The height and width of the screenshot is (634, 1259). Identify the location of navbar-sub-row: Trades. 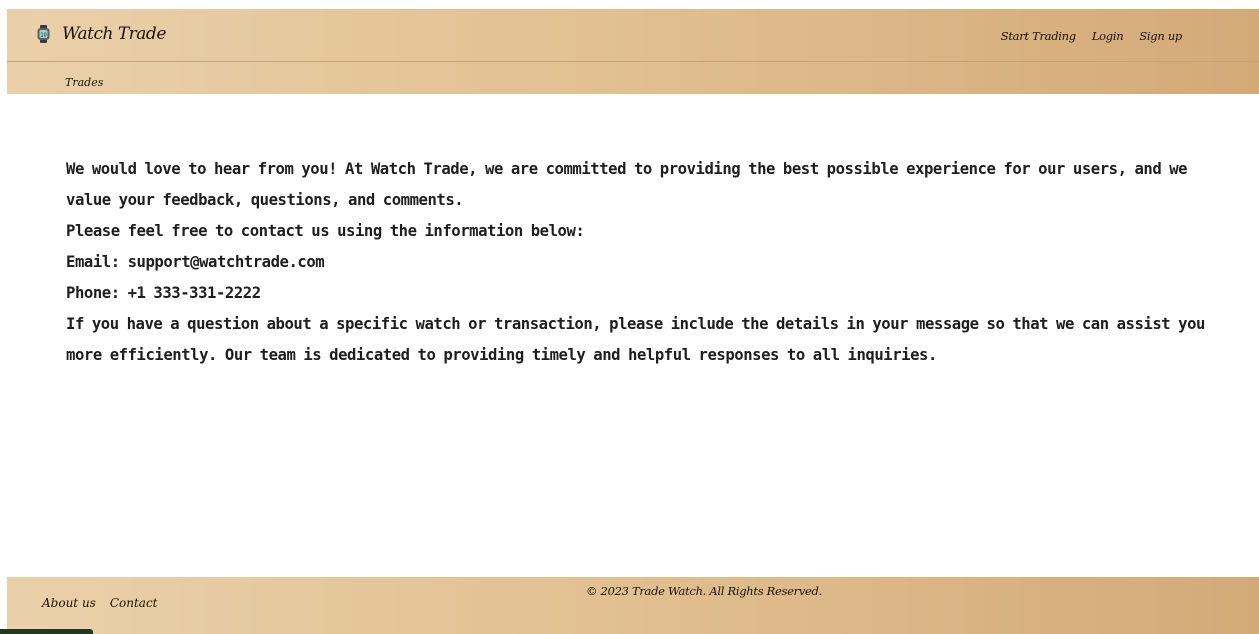
(84, 80).